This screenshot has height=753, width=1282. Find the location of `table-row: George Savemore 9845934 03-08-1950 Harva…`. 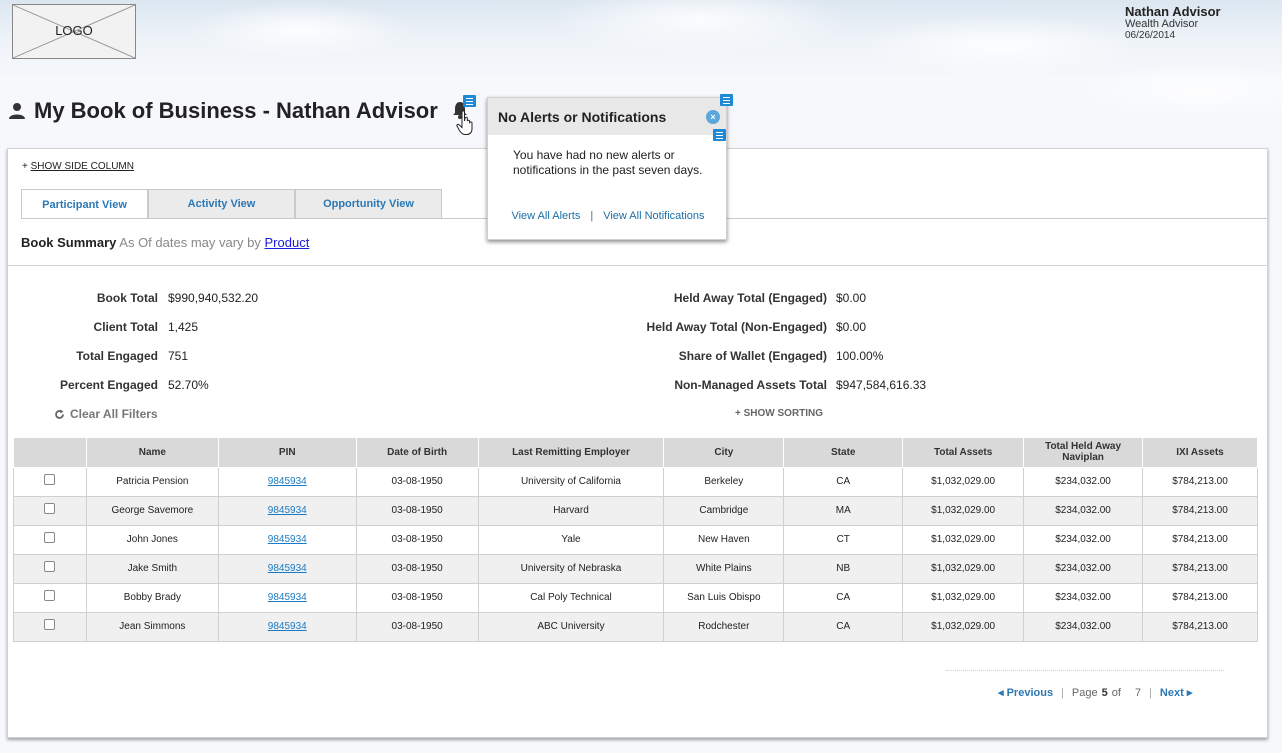

table-row: George Savemore 9845934 03-08-1950 Harva… is located at coordinates (635, 510).